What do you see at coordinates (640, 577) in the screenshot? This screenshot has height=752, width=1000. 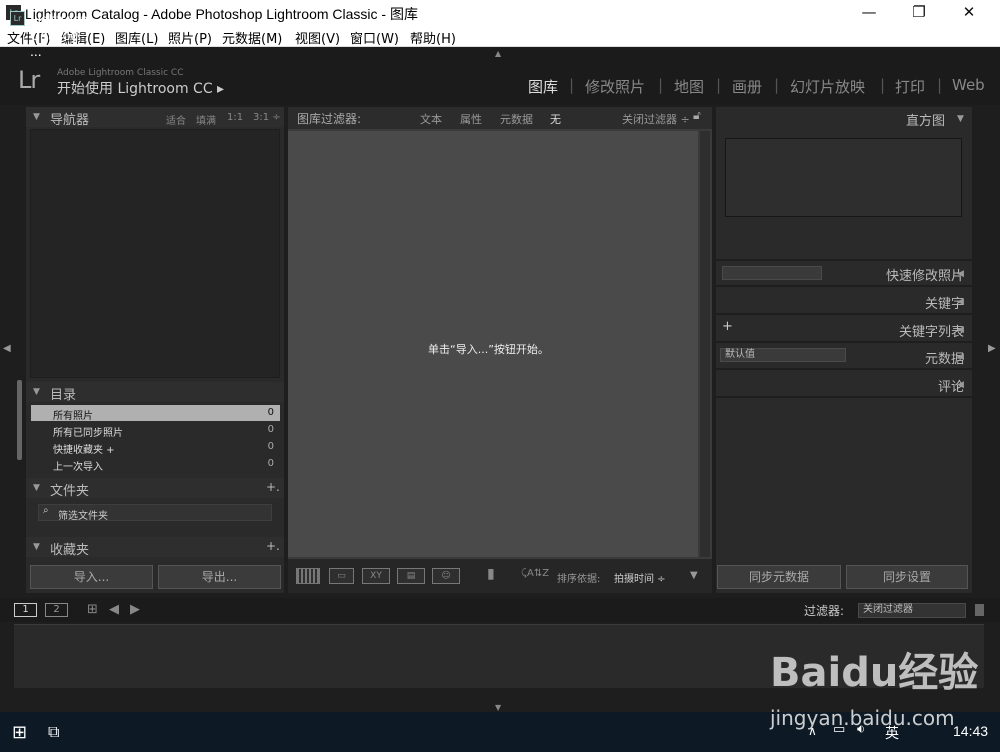 I see `sort-select: 拍摄时间 ÷` at bounding box center [640, 577].